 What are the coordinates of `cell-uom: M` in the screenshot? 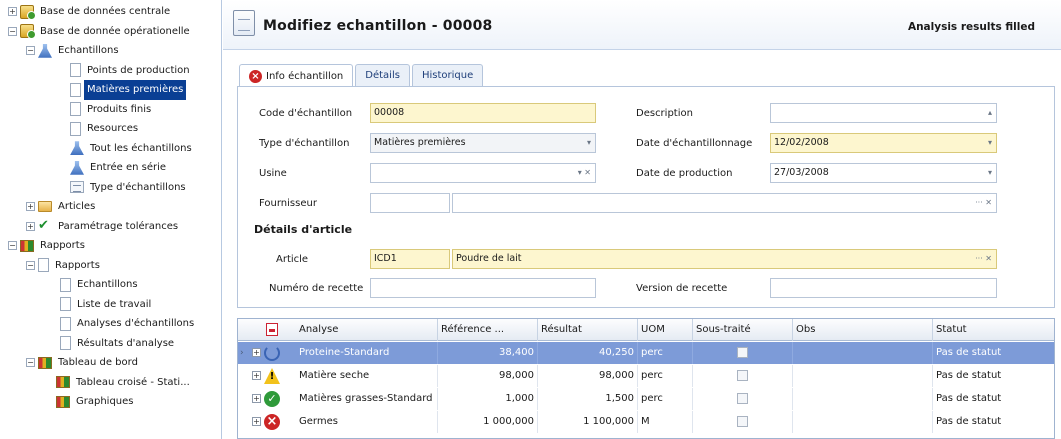 It's located at (665, 422).